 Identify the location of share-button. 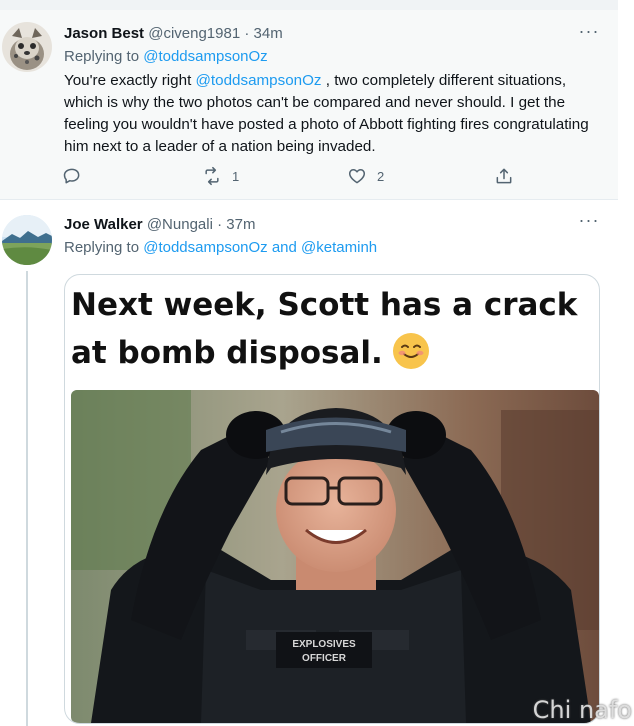
(504, 176).